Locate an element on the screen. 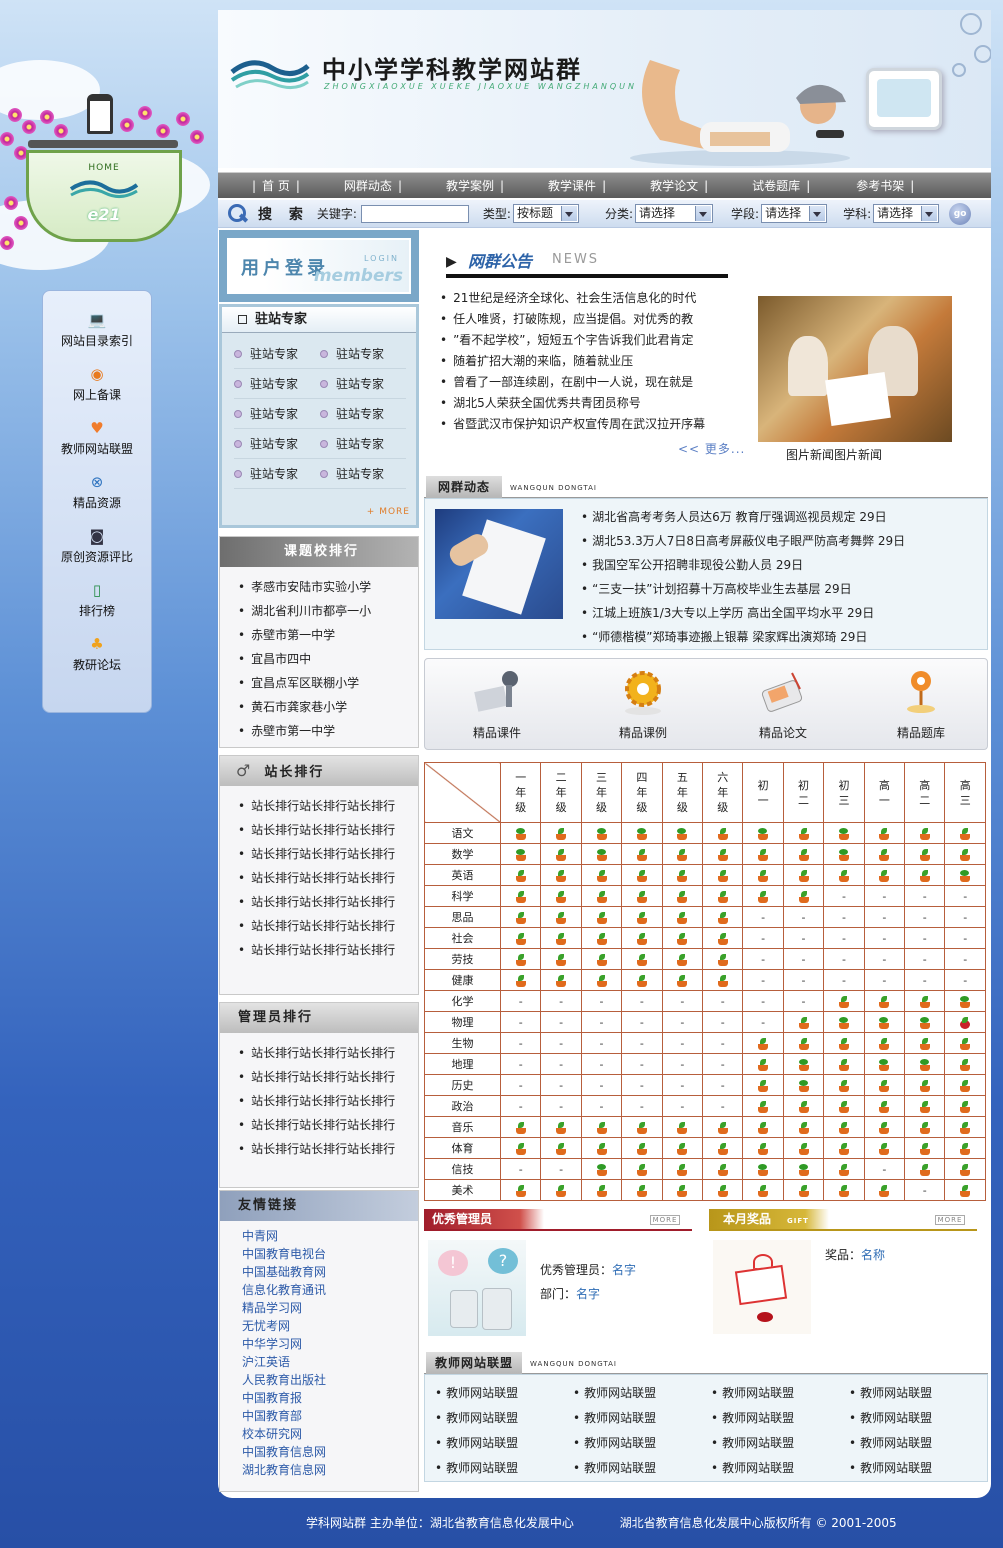 The width and height of the screenshot is (1003, 1548). login-box: 用户登录 LOGIN members is located at coordinates (319, 266).